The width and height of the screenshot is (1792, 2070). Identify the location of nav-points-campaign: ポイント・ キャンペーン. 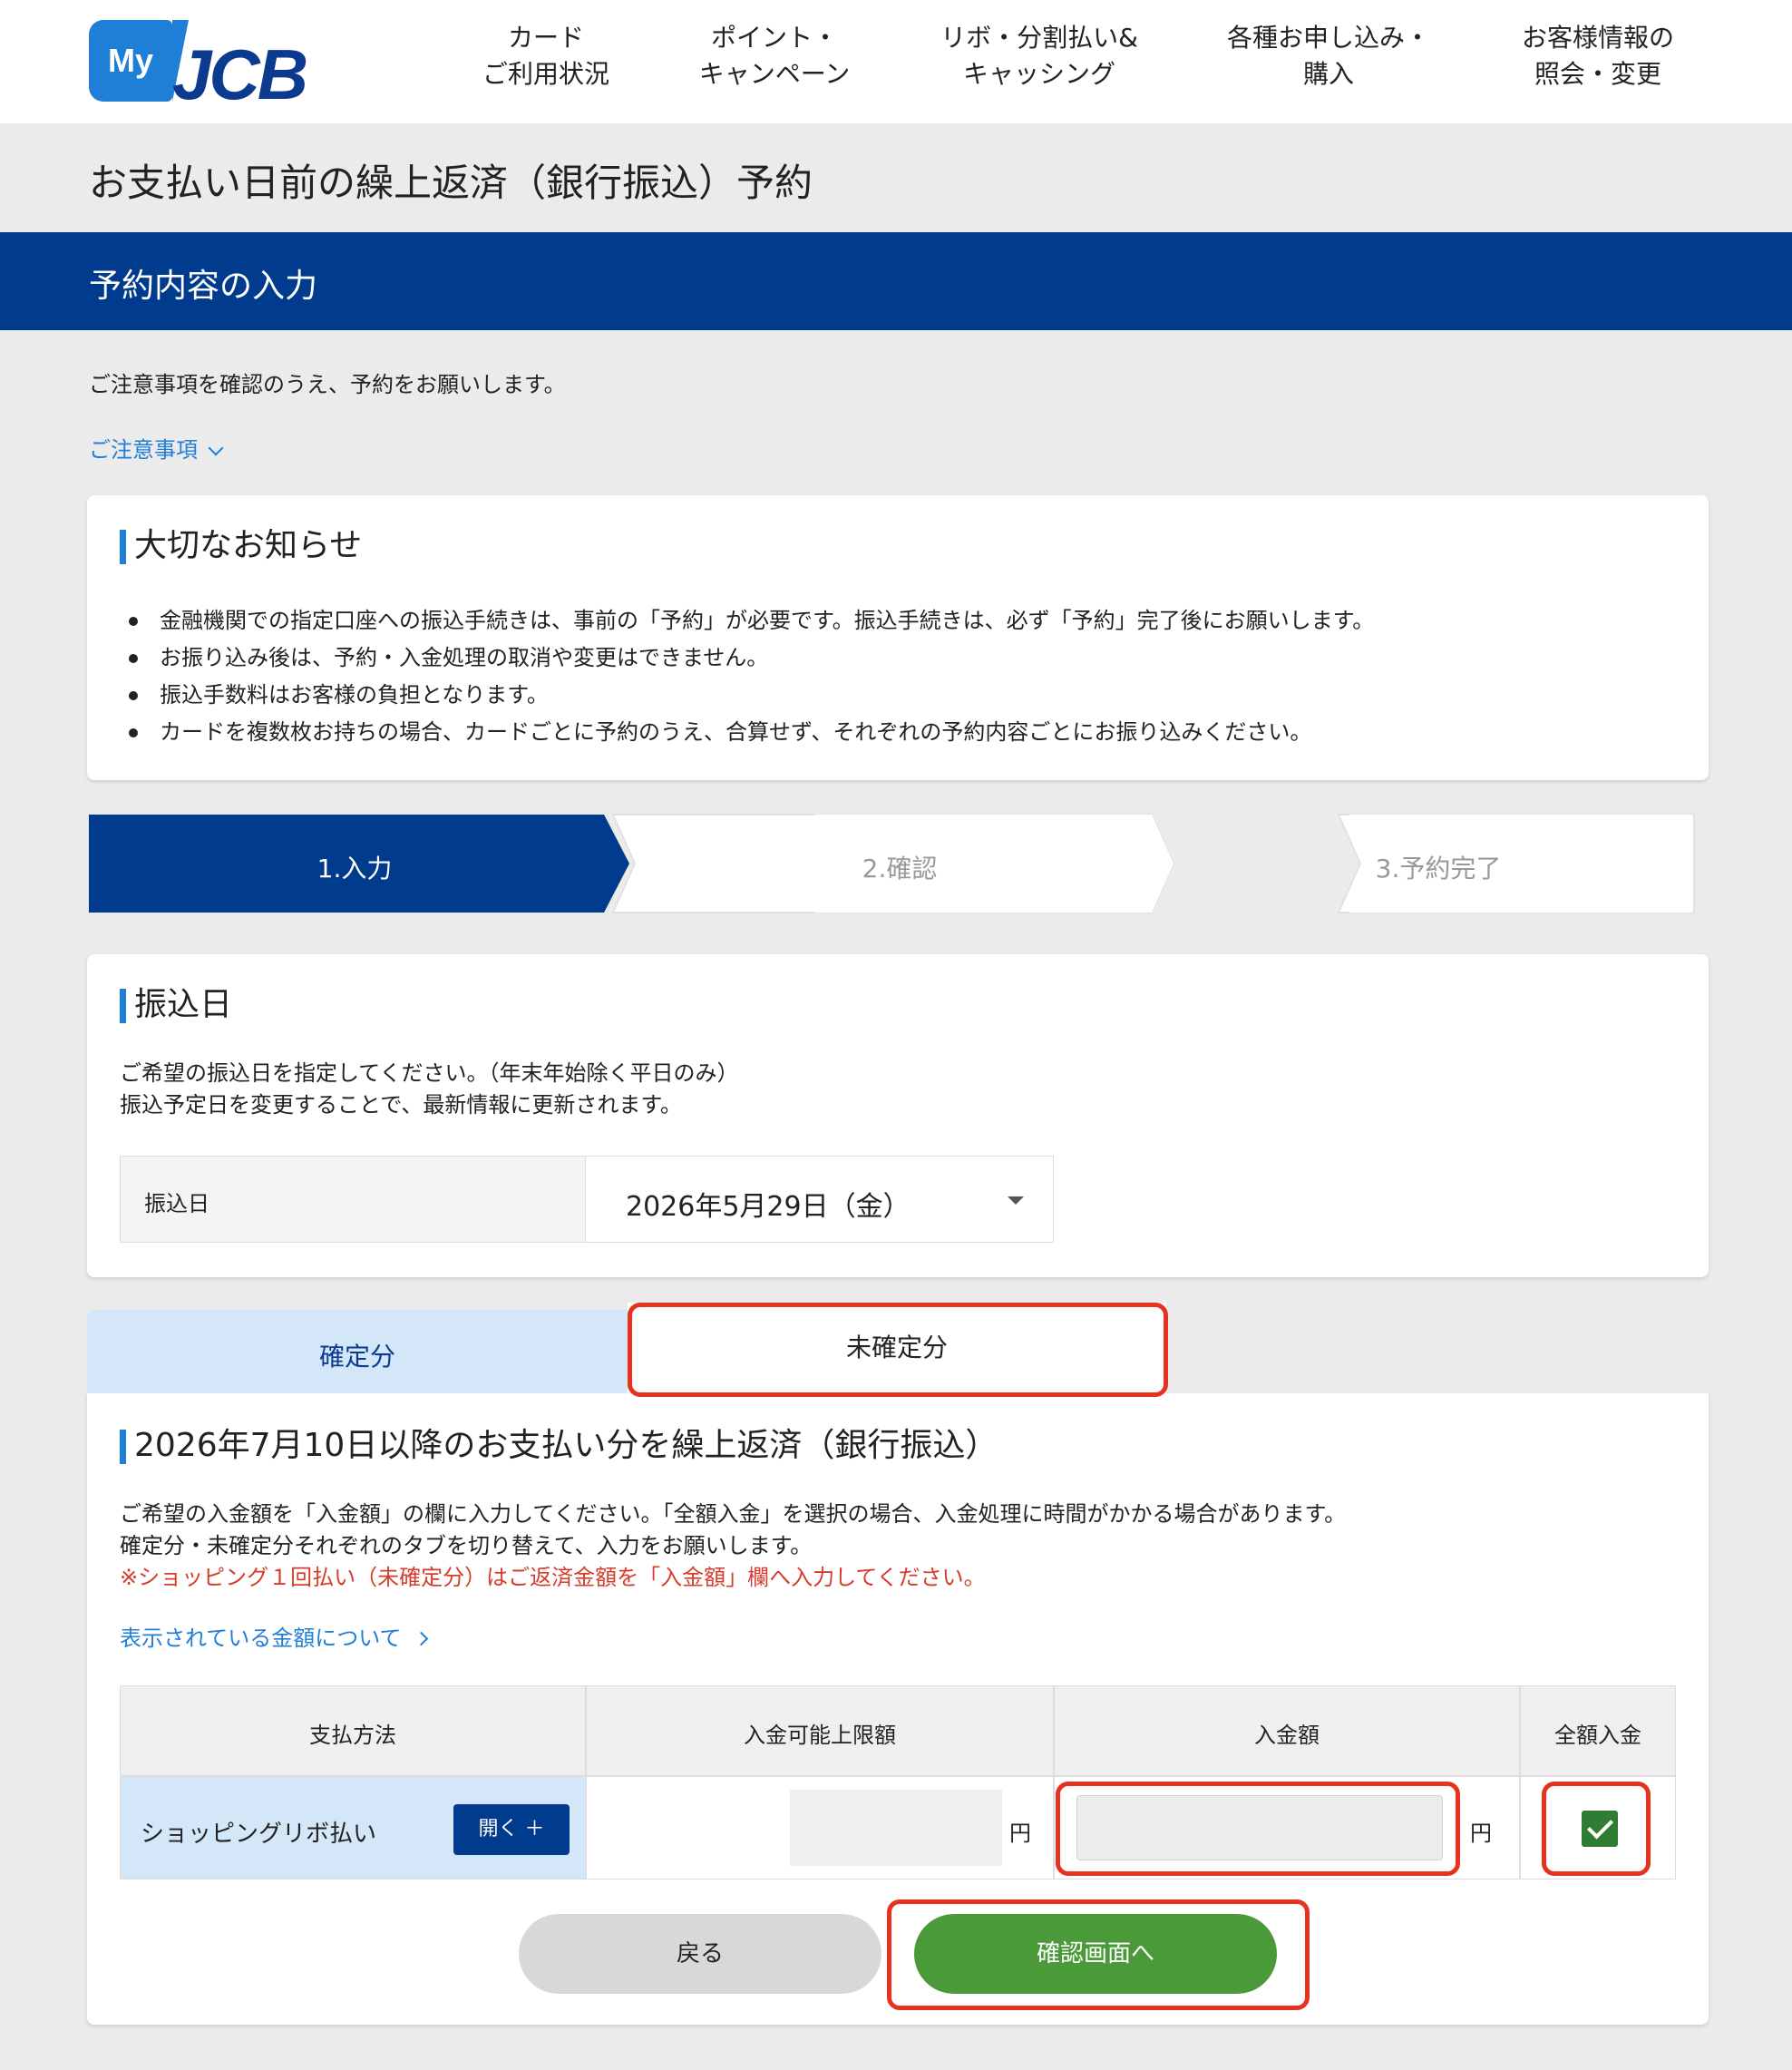
(774, 57).